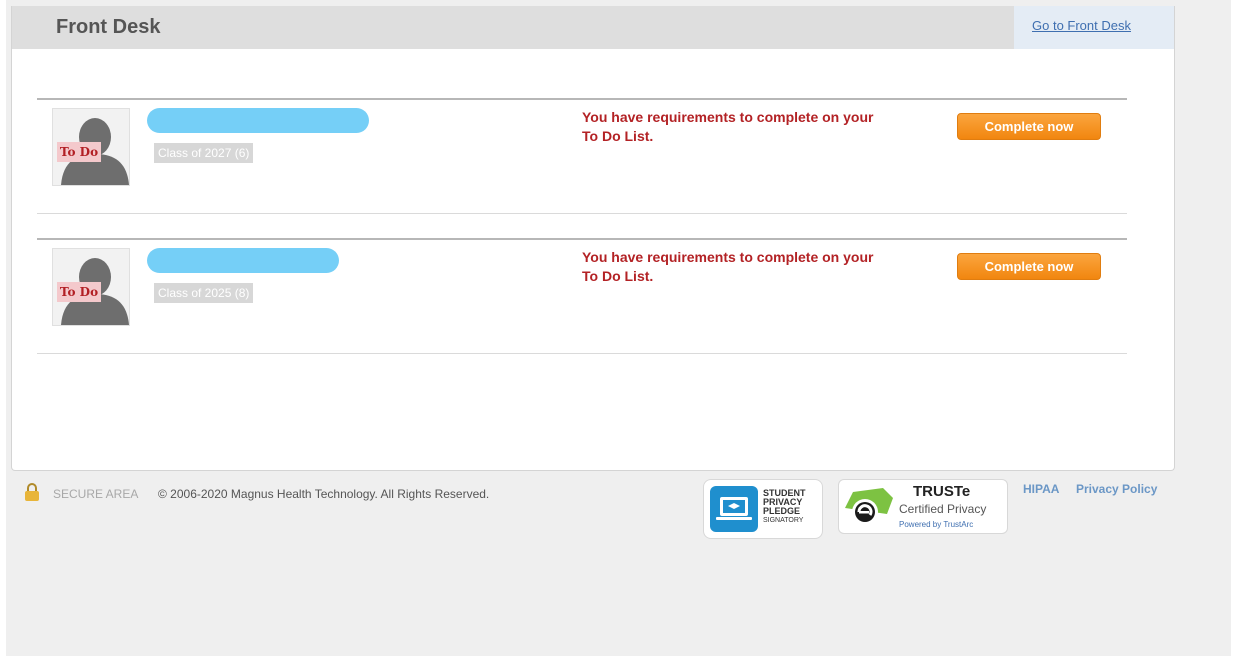 Image resolution: width=1235 pixels, height=656 pixels. I want to click on spp-line: SIGNATORY, so click(783, 520).